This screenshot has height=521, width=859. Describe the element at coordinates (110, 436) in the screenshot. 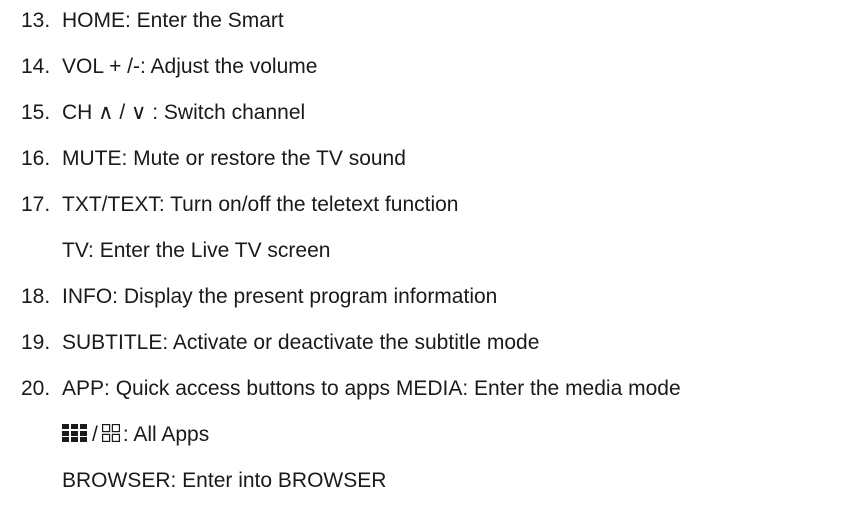

I see `grid-outline-icon` at that location.